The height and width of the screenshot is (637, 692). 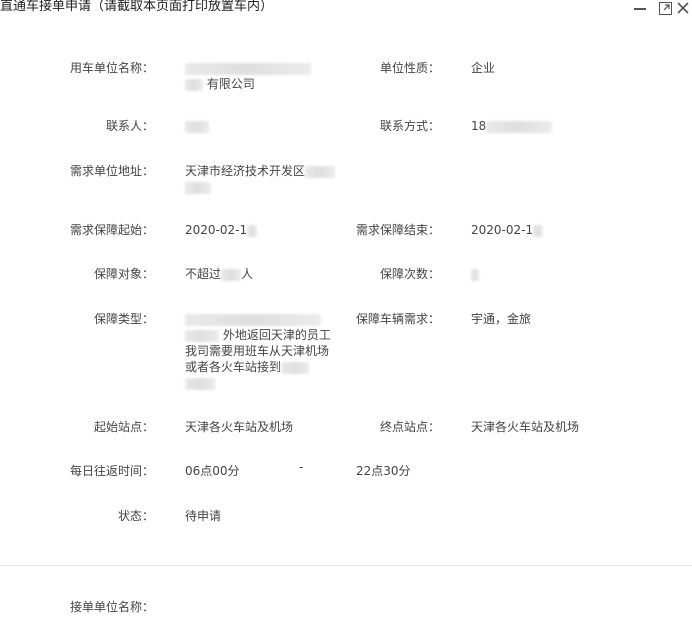 I want to click on unit-name-value: 有限公司, so click(x=248, y=76).